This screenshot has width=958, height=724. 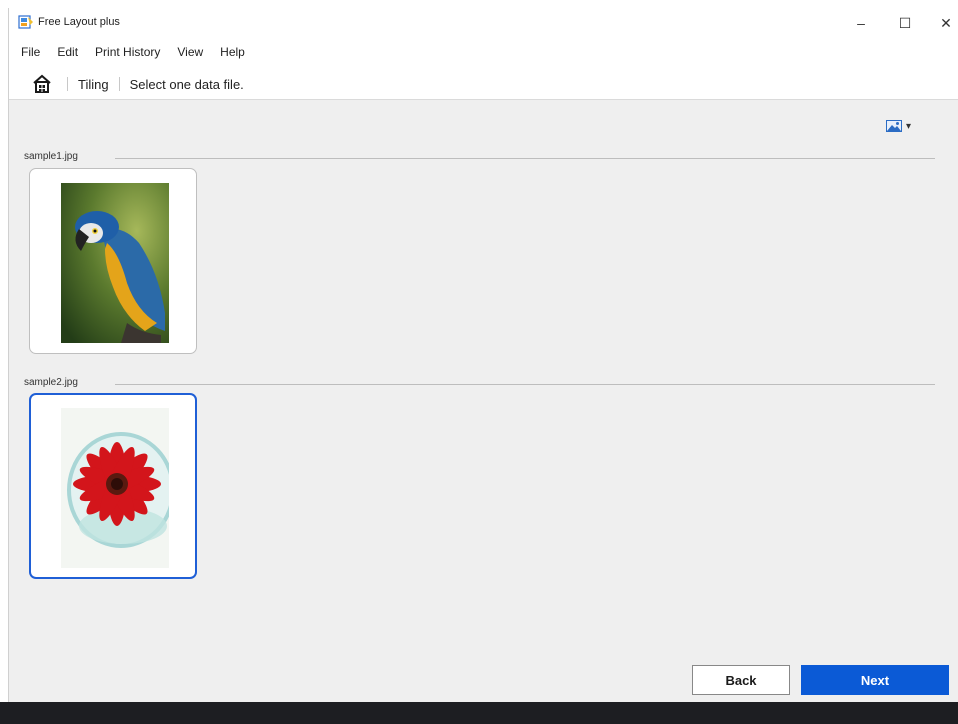 I want to click on minimize-button: –, so click(x=861, y=23).